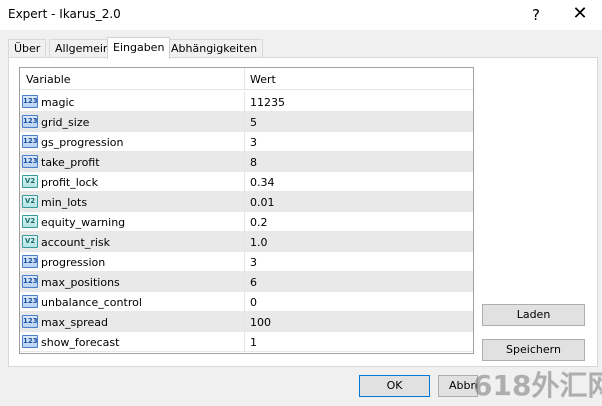 This screenshot has height=406, width=602. Describe the element at coordinates (82, 142) in the screenshot. I see `variable-name: gs_progression` at that location.